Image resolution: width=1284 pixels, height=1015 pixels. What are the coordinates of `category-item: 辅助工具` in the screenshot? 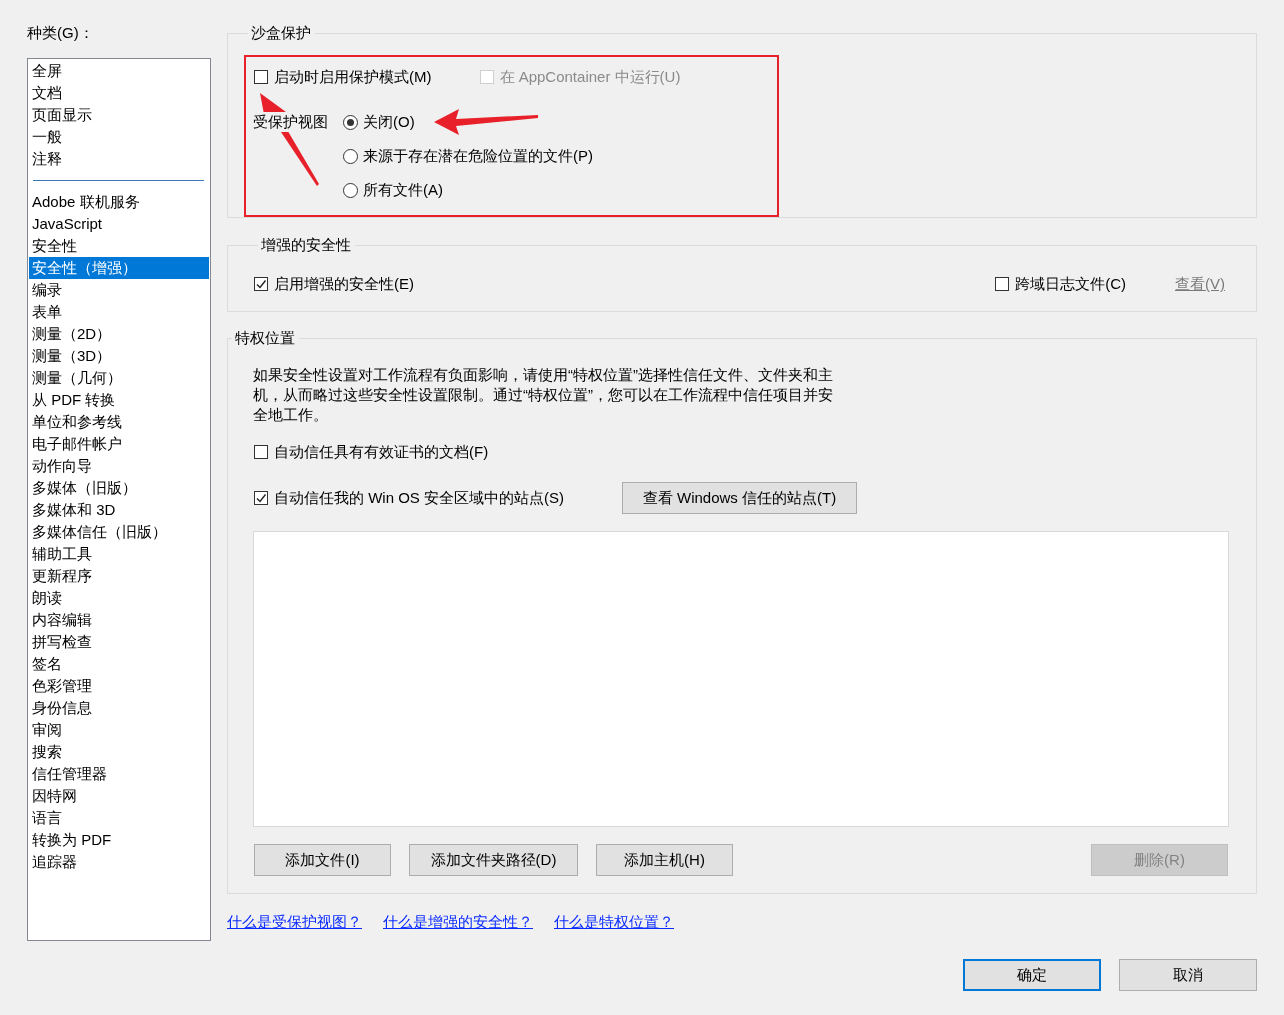 It's located at (119, 554).